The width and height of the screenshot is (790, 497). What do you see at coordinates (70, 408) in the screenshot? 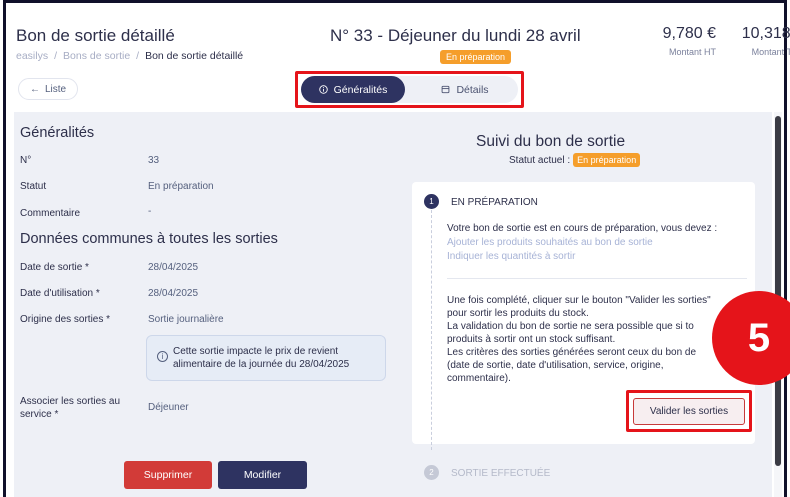
I see `field-label-service: Associer les sorties au service *` at bounding box center [70, 408].